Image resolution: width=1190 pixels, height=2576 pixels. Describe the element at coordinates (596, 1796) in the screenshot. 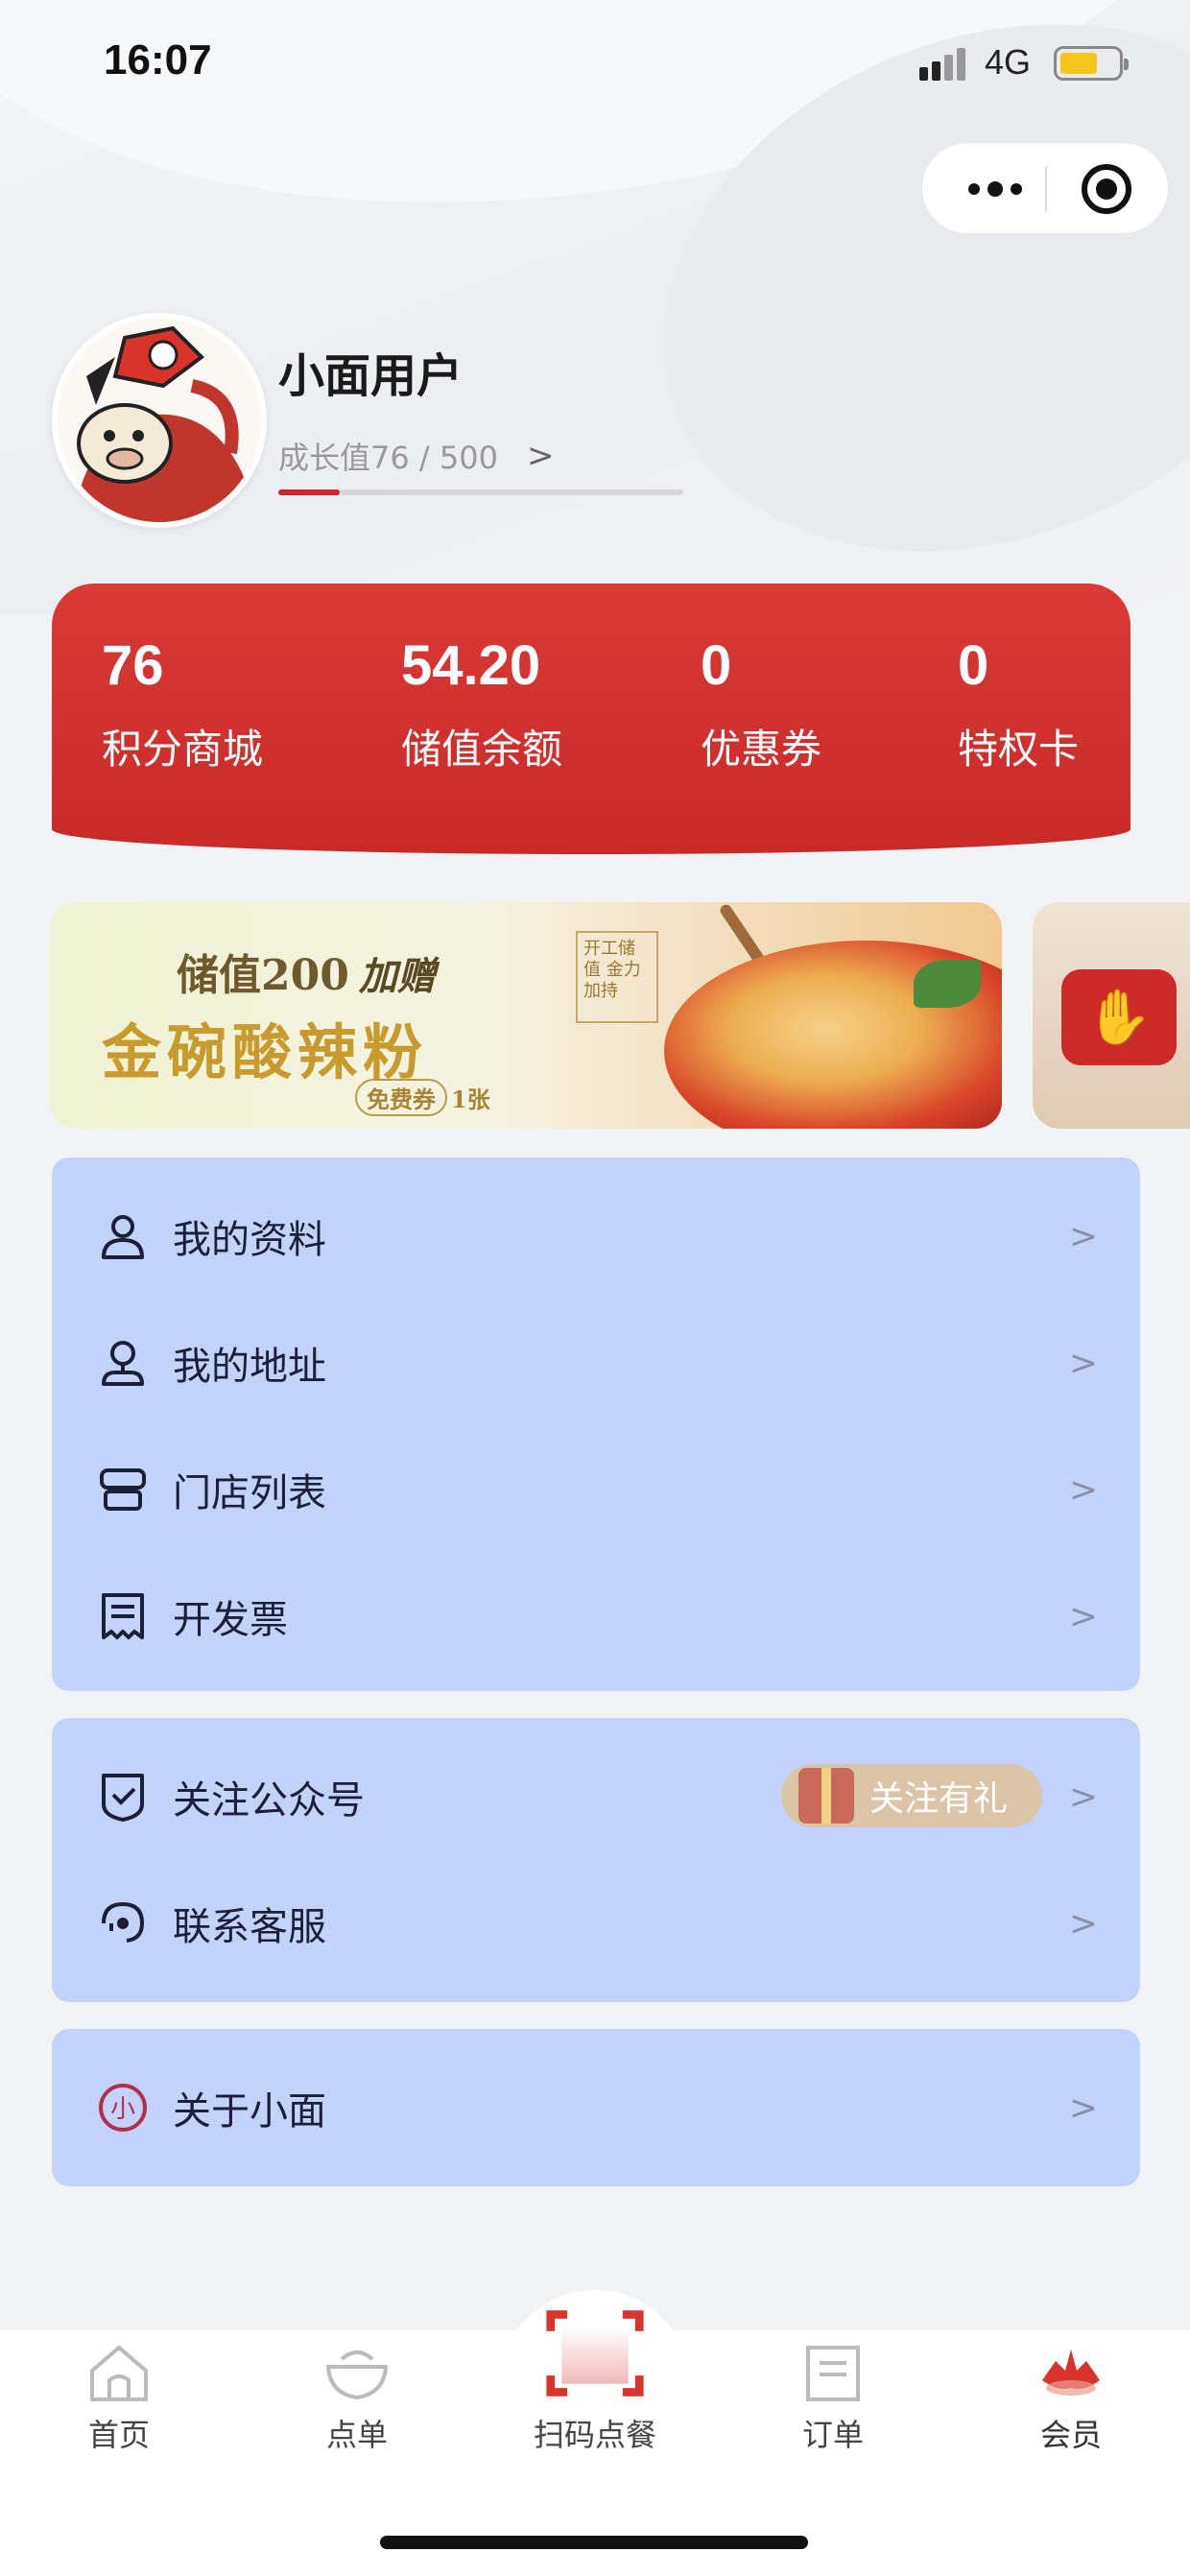

I see `menu-item-follow-account: 关注公众号 关注有礼 >` at that location.